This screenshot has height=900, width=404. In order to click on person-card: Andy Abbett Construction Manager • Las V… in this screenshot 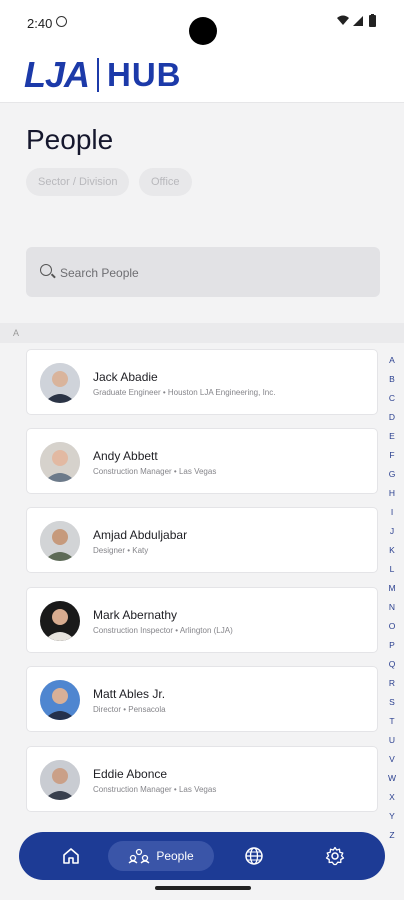, I will do `click(202, 461)`.